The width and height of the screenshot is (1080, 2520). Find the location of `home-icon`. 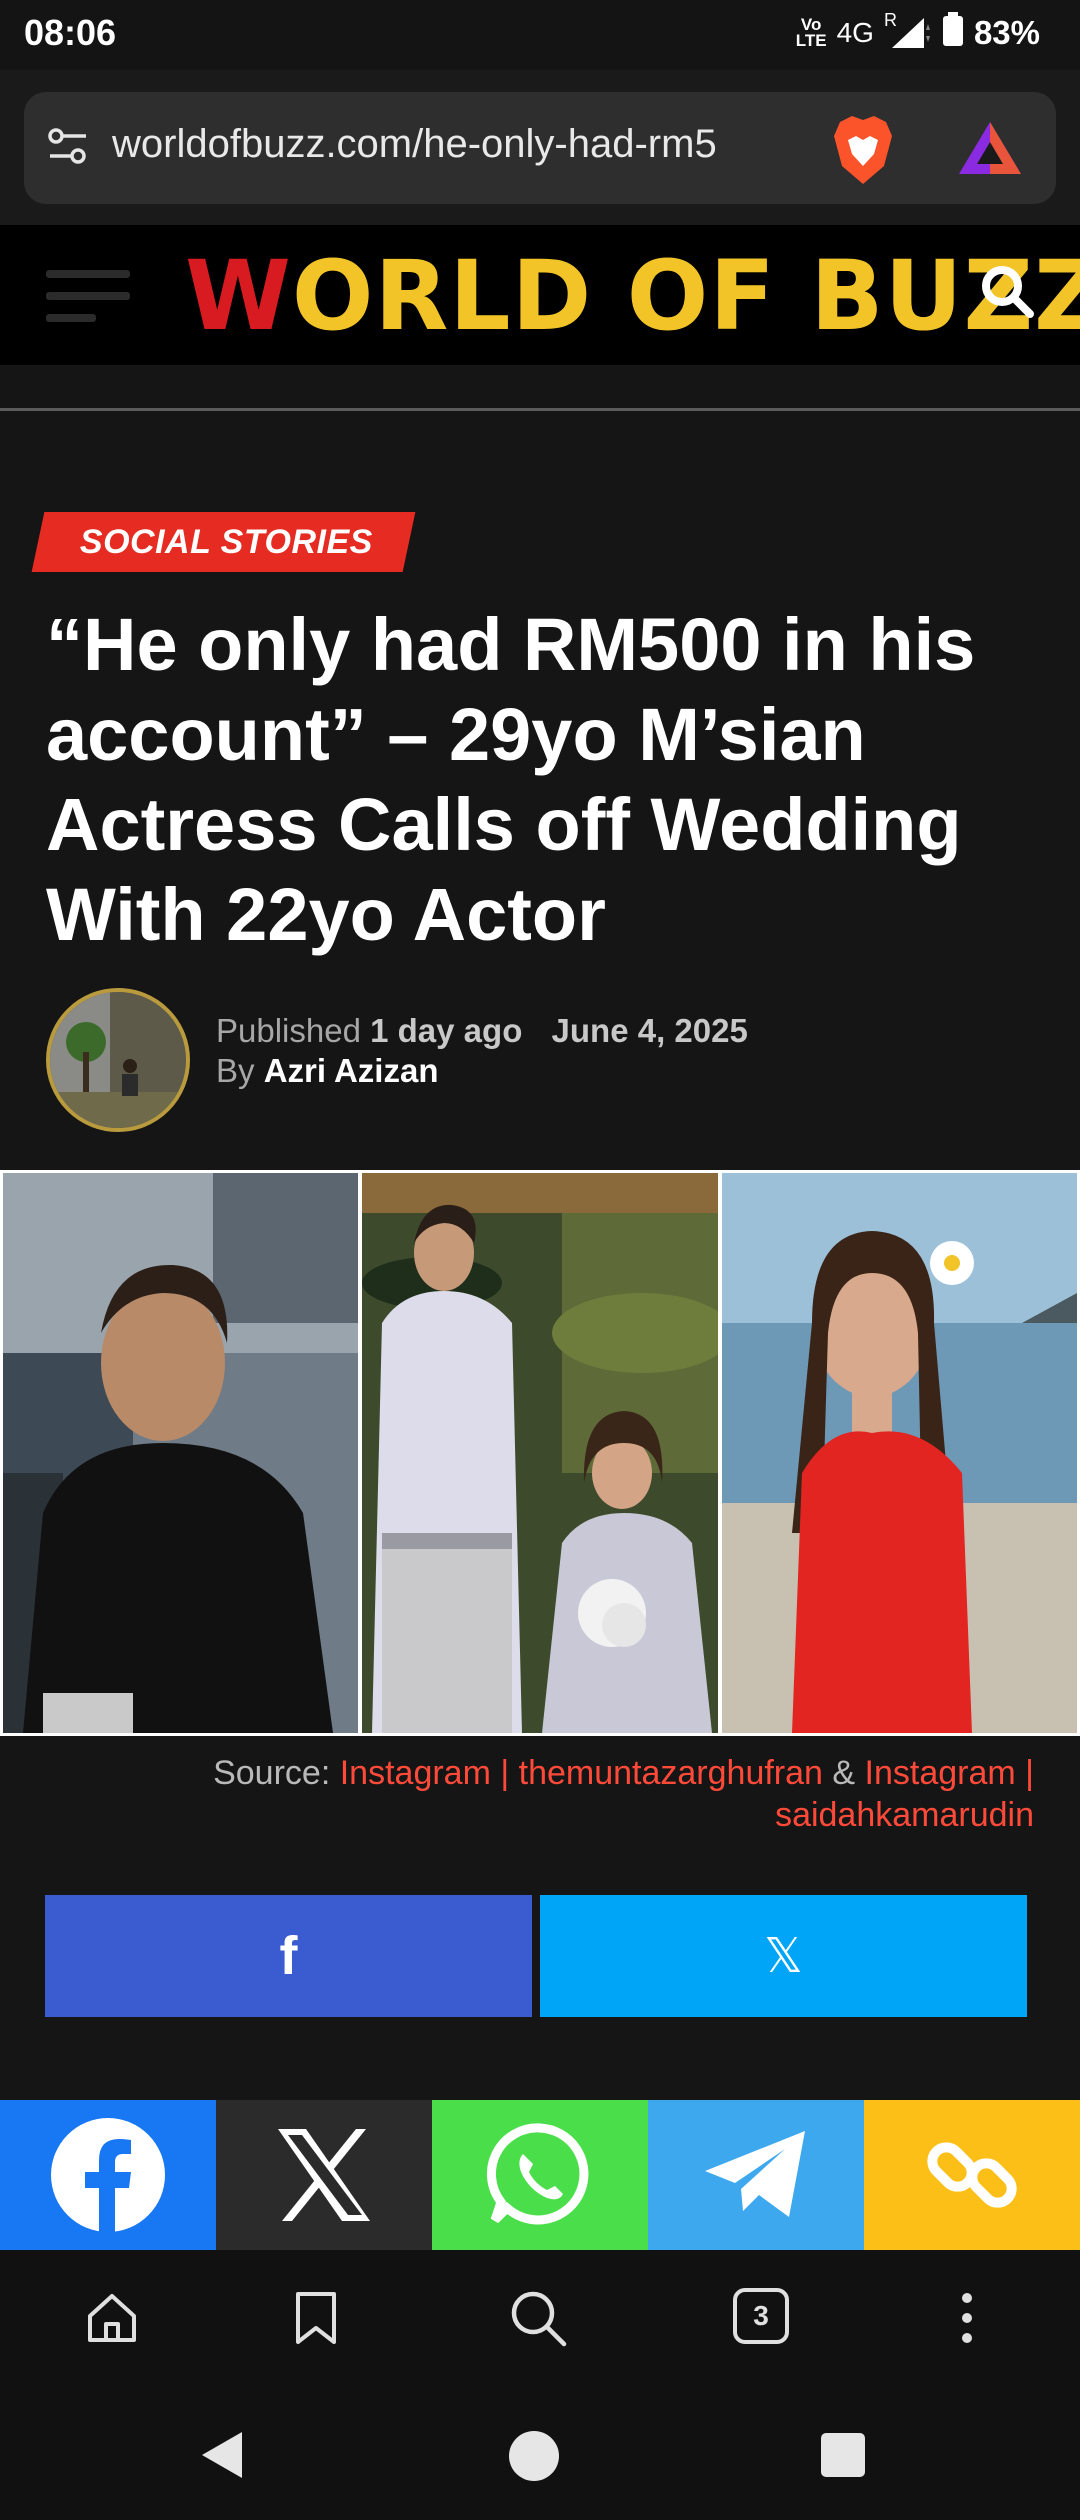

home-icon is located at coordinates (112, 2320).